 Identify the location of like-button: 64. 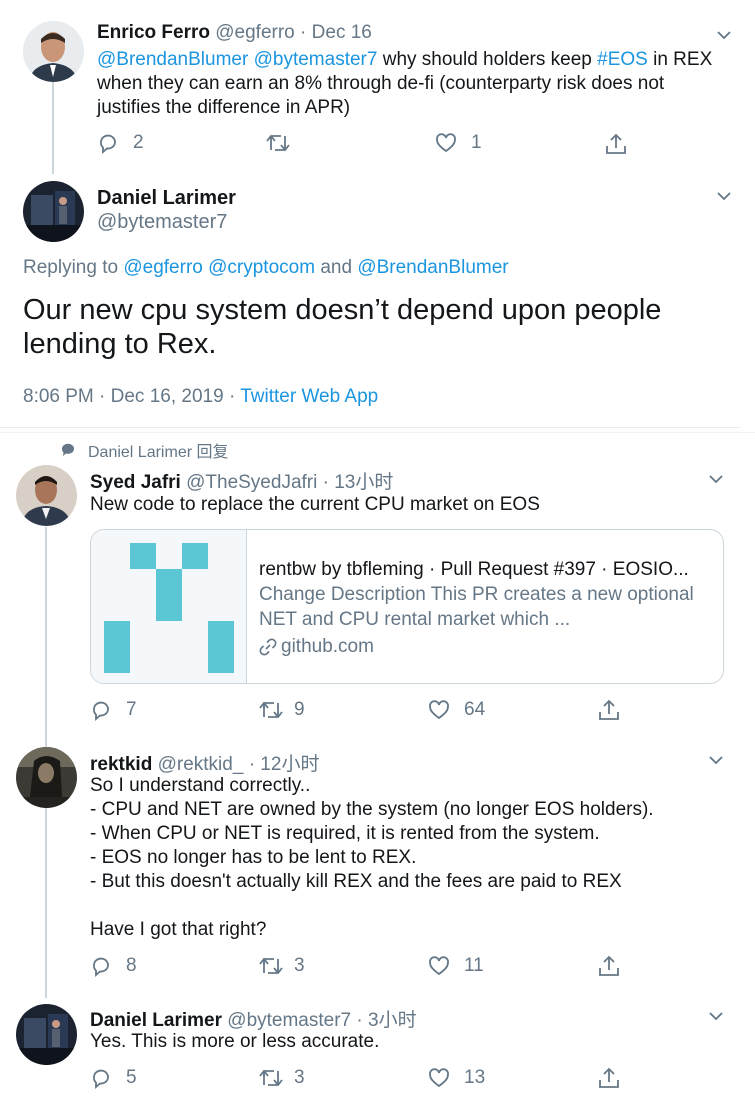
(456, 710).